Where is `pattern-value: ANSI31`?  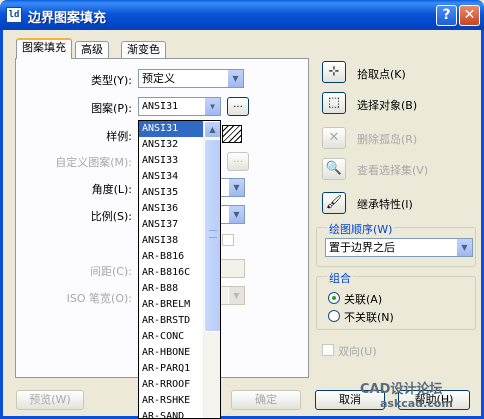 pattern-value: ANSI31 is located at coordinates (160, 106).